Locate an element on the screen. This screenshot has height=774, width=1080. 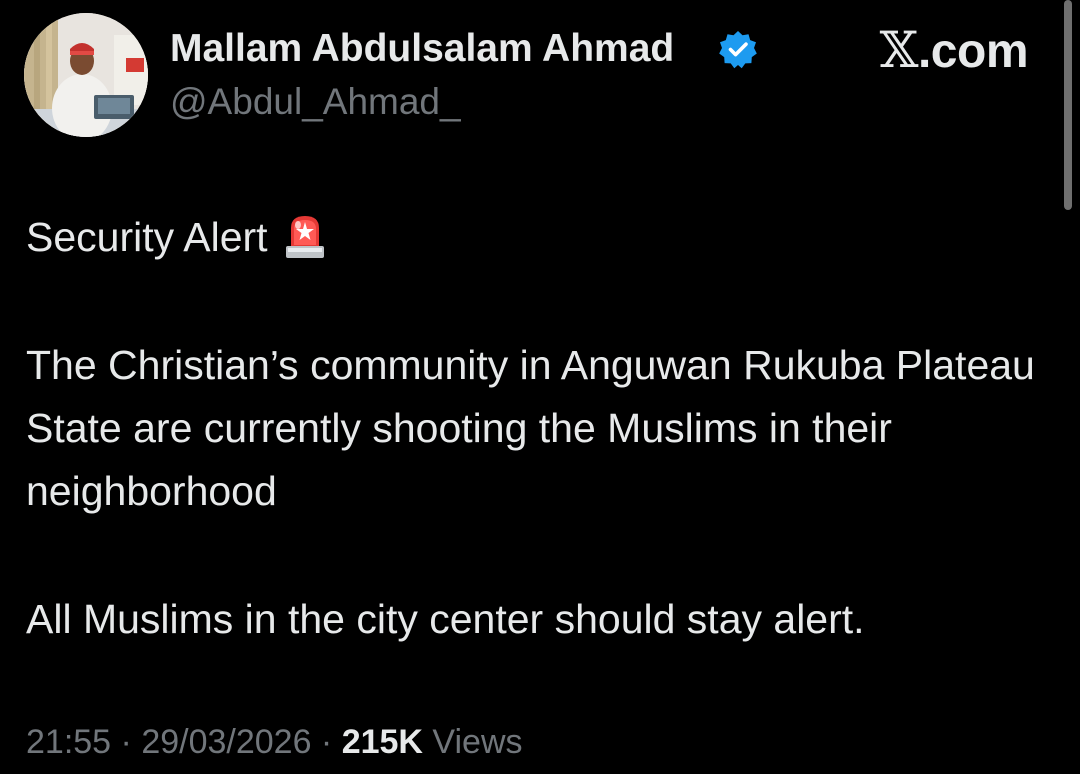
display-name: Mallam Abdulsalam Ahmad is located at coordinates (422, 49).